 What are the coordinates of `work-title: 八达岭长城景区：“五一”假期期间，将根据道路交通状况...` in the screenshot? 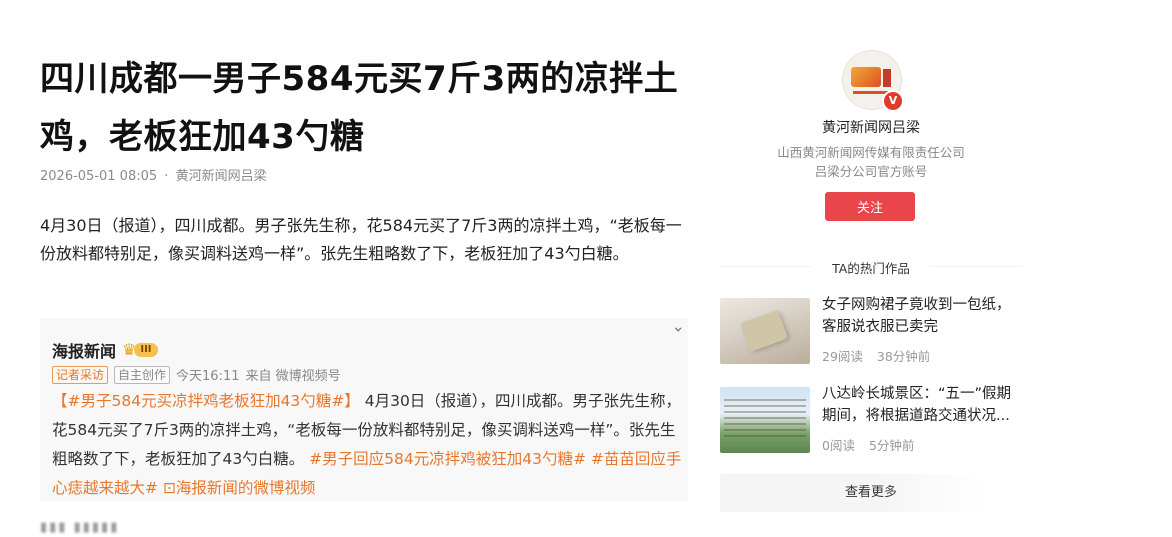 It's located at (922, 405).